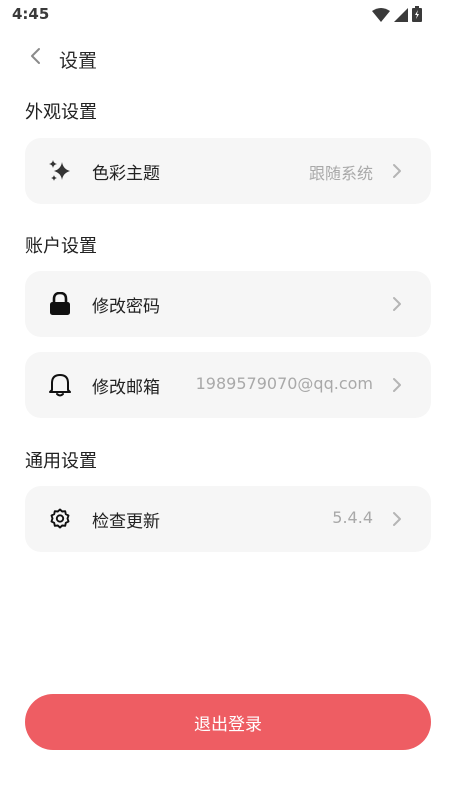  Describe the element at coordinates (401, 16) in the screenshot. I see `signal-icon` at that location.